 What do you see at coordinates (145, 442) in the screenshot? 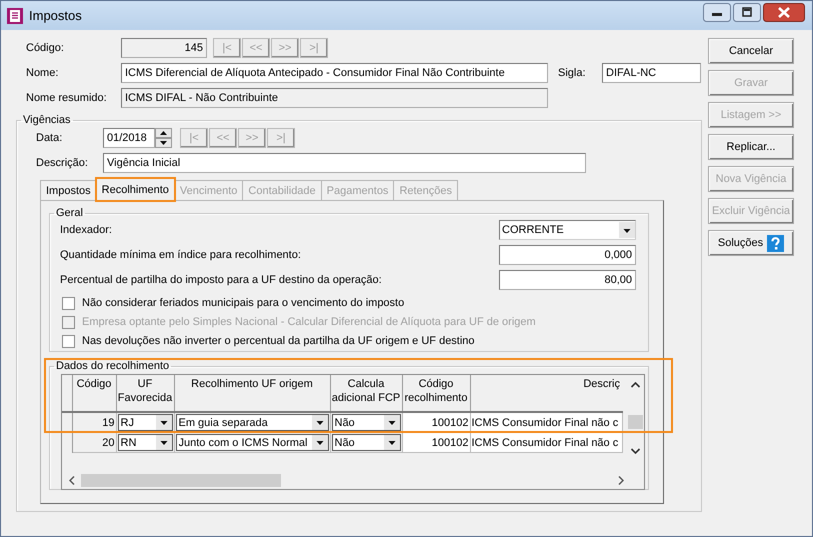
I see `state-dropdown: RN` at bounding box center [145, 442].